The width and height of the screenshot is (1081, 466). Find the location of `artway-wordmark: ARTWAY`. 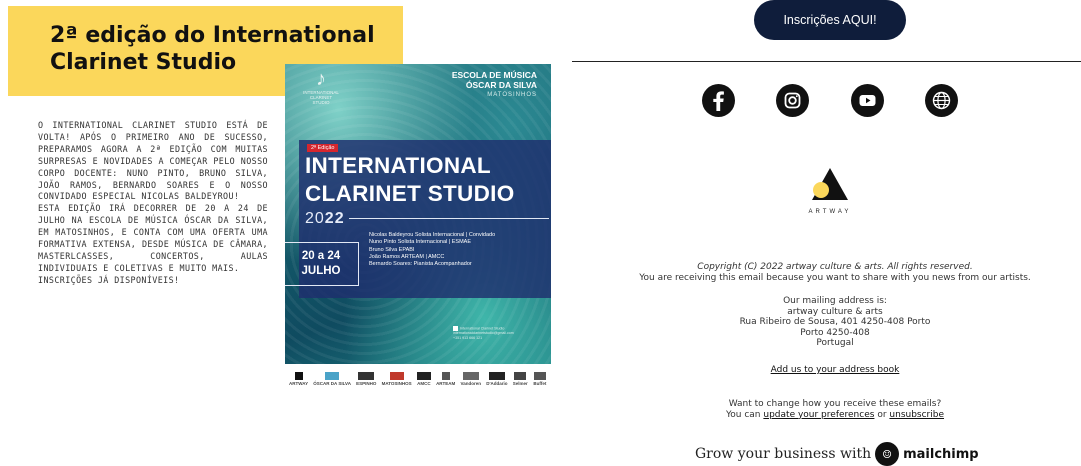

artway-wordmark: ARTWAY is located at coordinates (830, 212).